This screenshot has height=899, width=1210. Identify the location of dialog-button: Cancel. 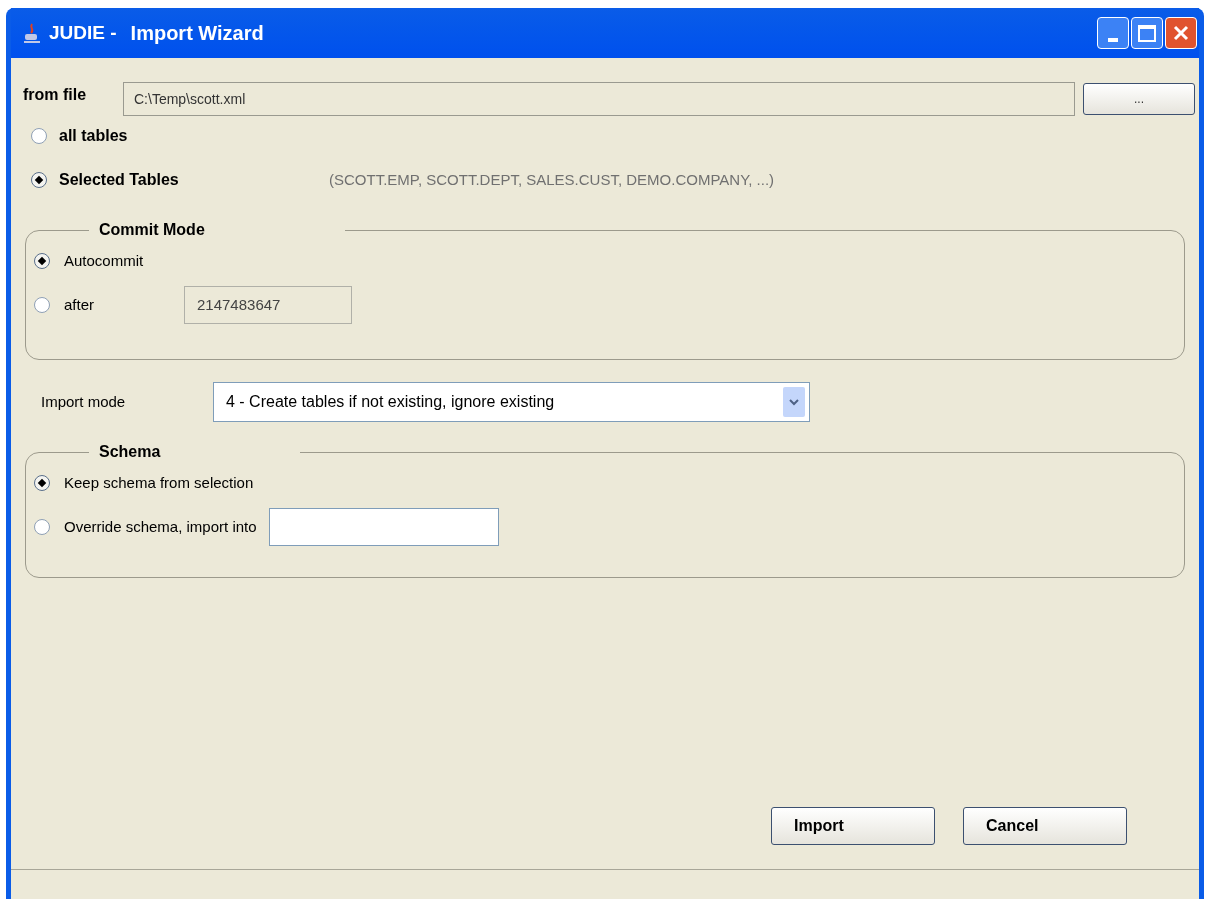
(1045, 826).